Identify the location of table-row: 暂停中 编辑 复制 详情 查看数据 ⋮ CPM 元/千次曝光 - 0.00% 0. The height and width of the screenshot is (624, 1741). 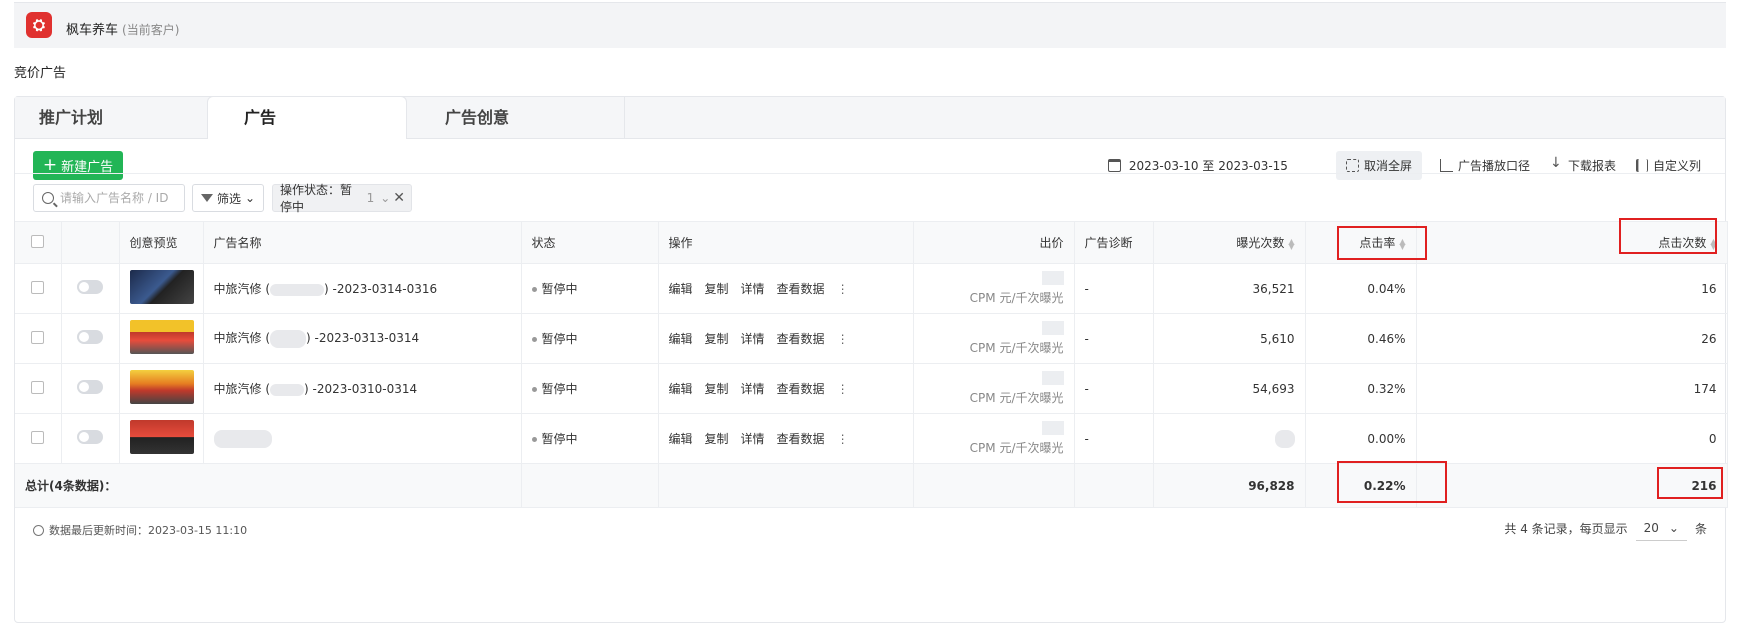
(871, 438).